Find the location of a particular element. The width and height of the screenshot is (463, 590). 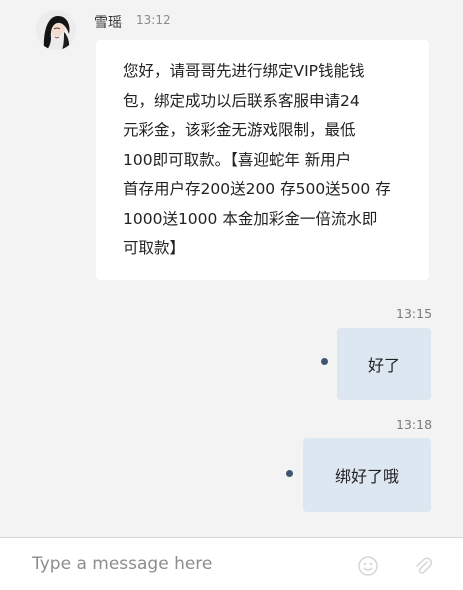

message-timestamp: 13:18 is located at coordinates (414, 424).